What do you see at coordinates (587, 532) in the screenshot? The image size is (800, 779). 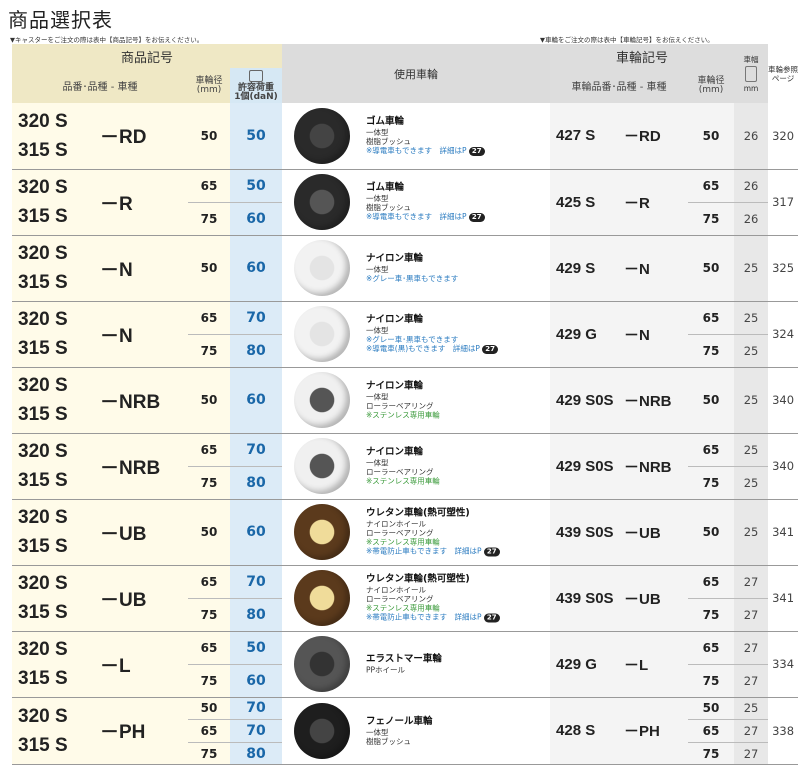 I see `wheel-model: 439 S0S` at bounding box center [587, 532].